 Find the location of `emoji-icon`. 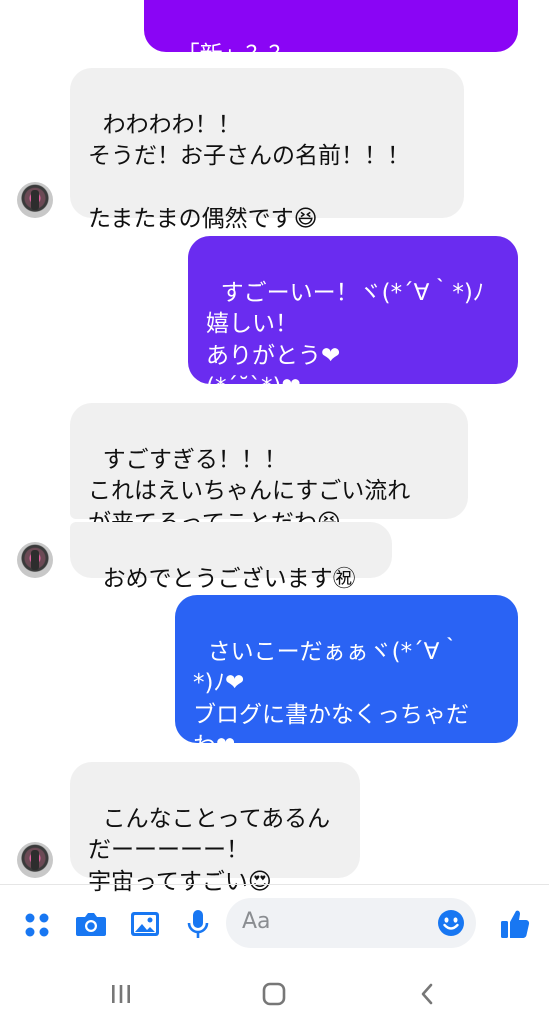

emoji-icon is located at coordinates (451, 923).